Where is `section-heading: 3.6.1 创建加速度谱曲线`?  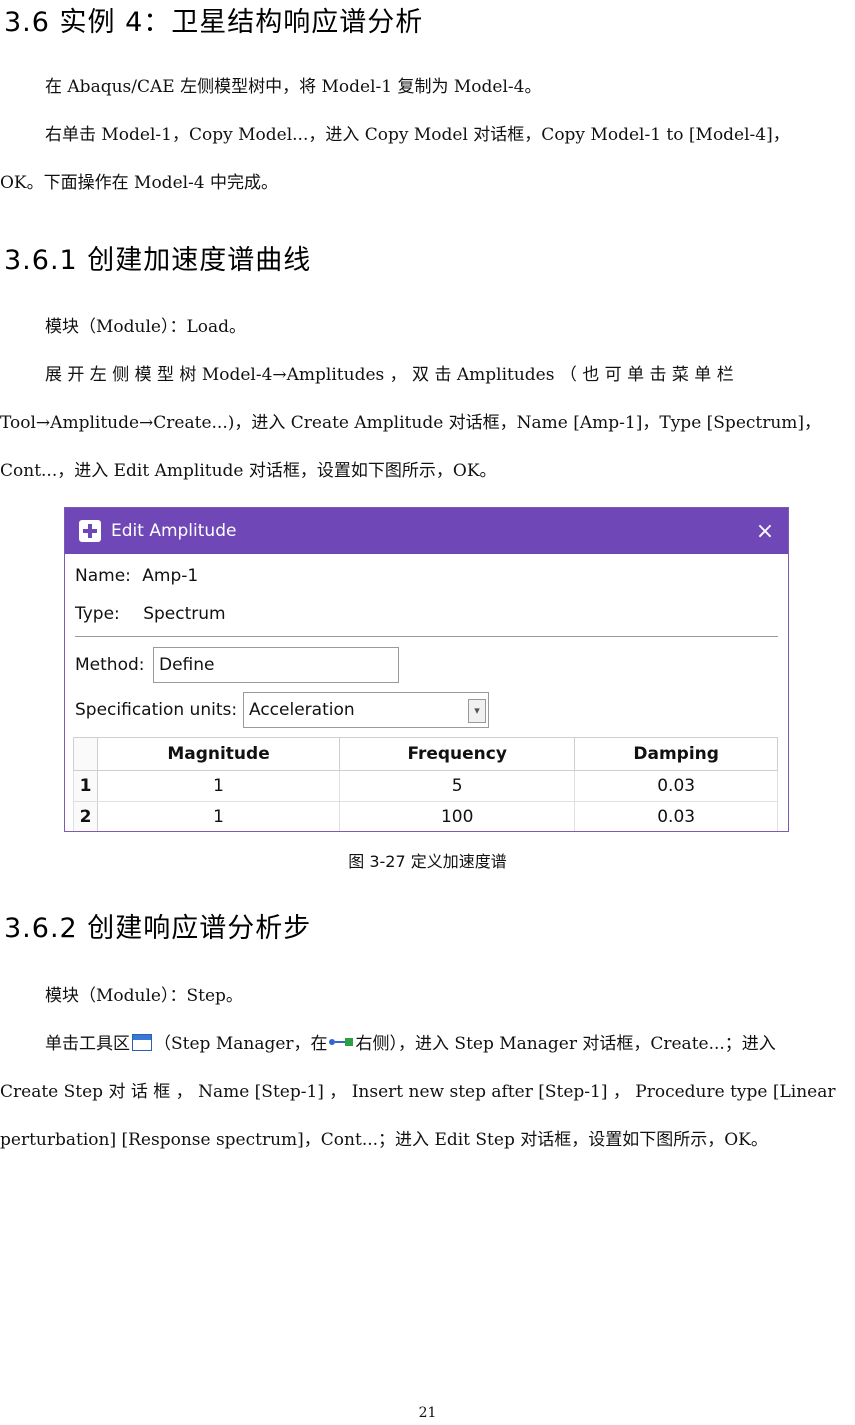
section-heading: 3.6.1 创建加速度谱曲线 is located at coordinates (158, 260).